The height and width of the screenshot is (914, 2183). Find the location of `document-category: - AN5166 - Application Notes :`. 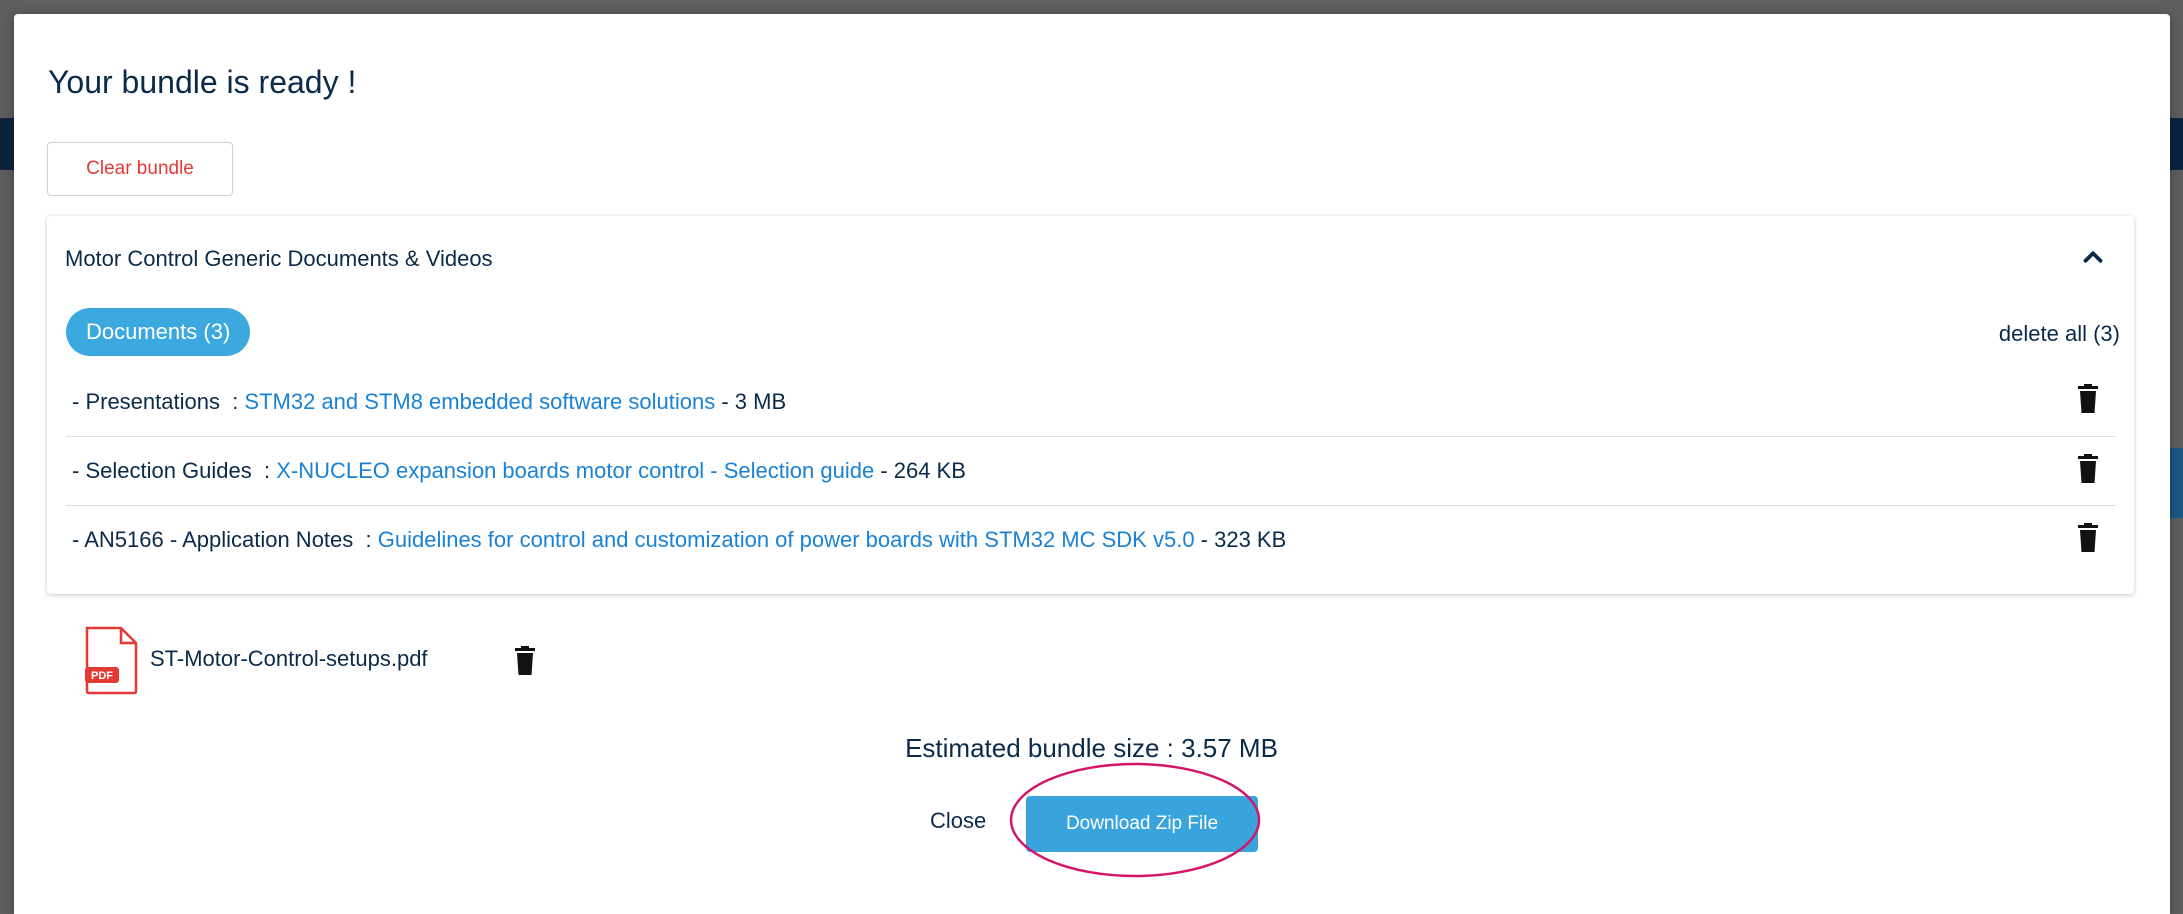

document-category: - AN5166 - Application Notes : is located at coordinates (225, 539).